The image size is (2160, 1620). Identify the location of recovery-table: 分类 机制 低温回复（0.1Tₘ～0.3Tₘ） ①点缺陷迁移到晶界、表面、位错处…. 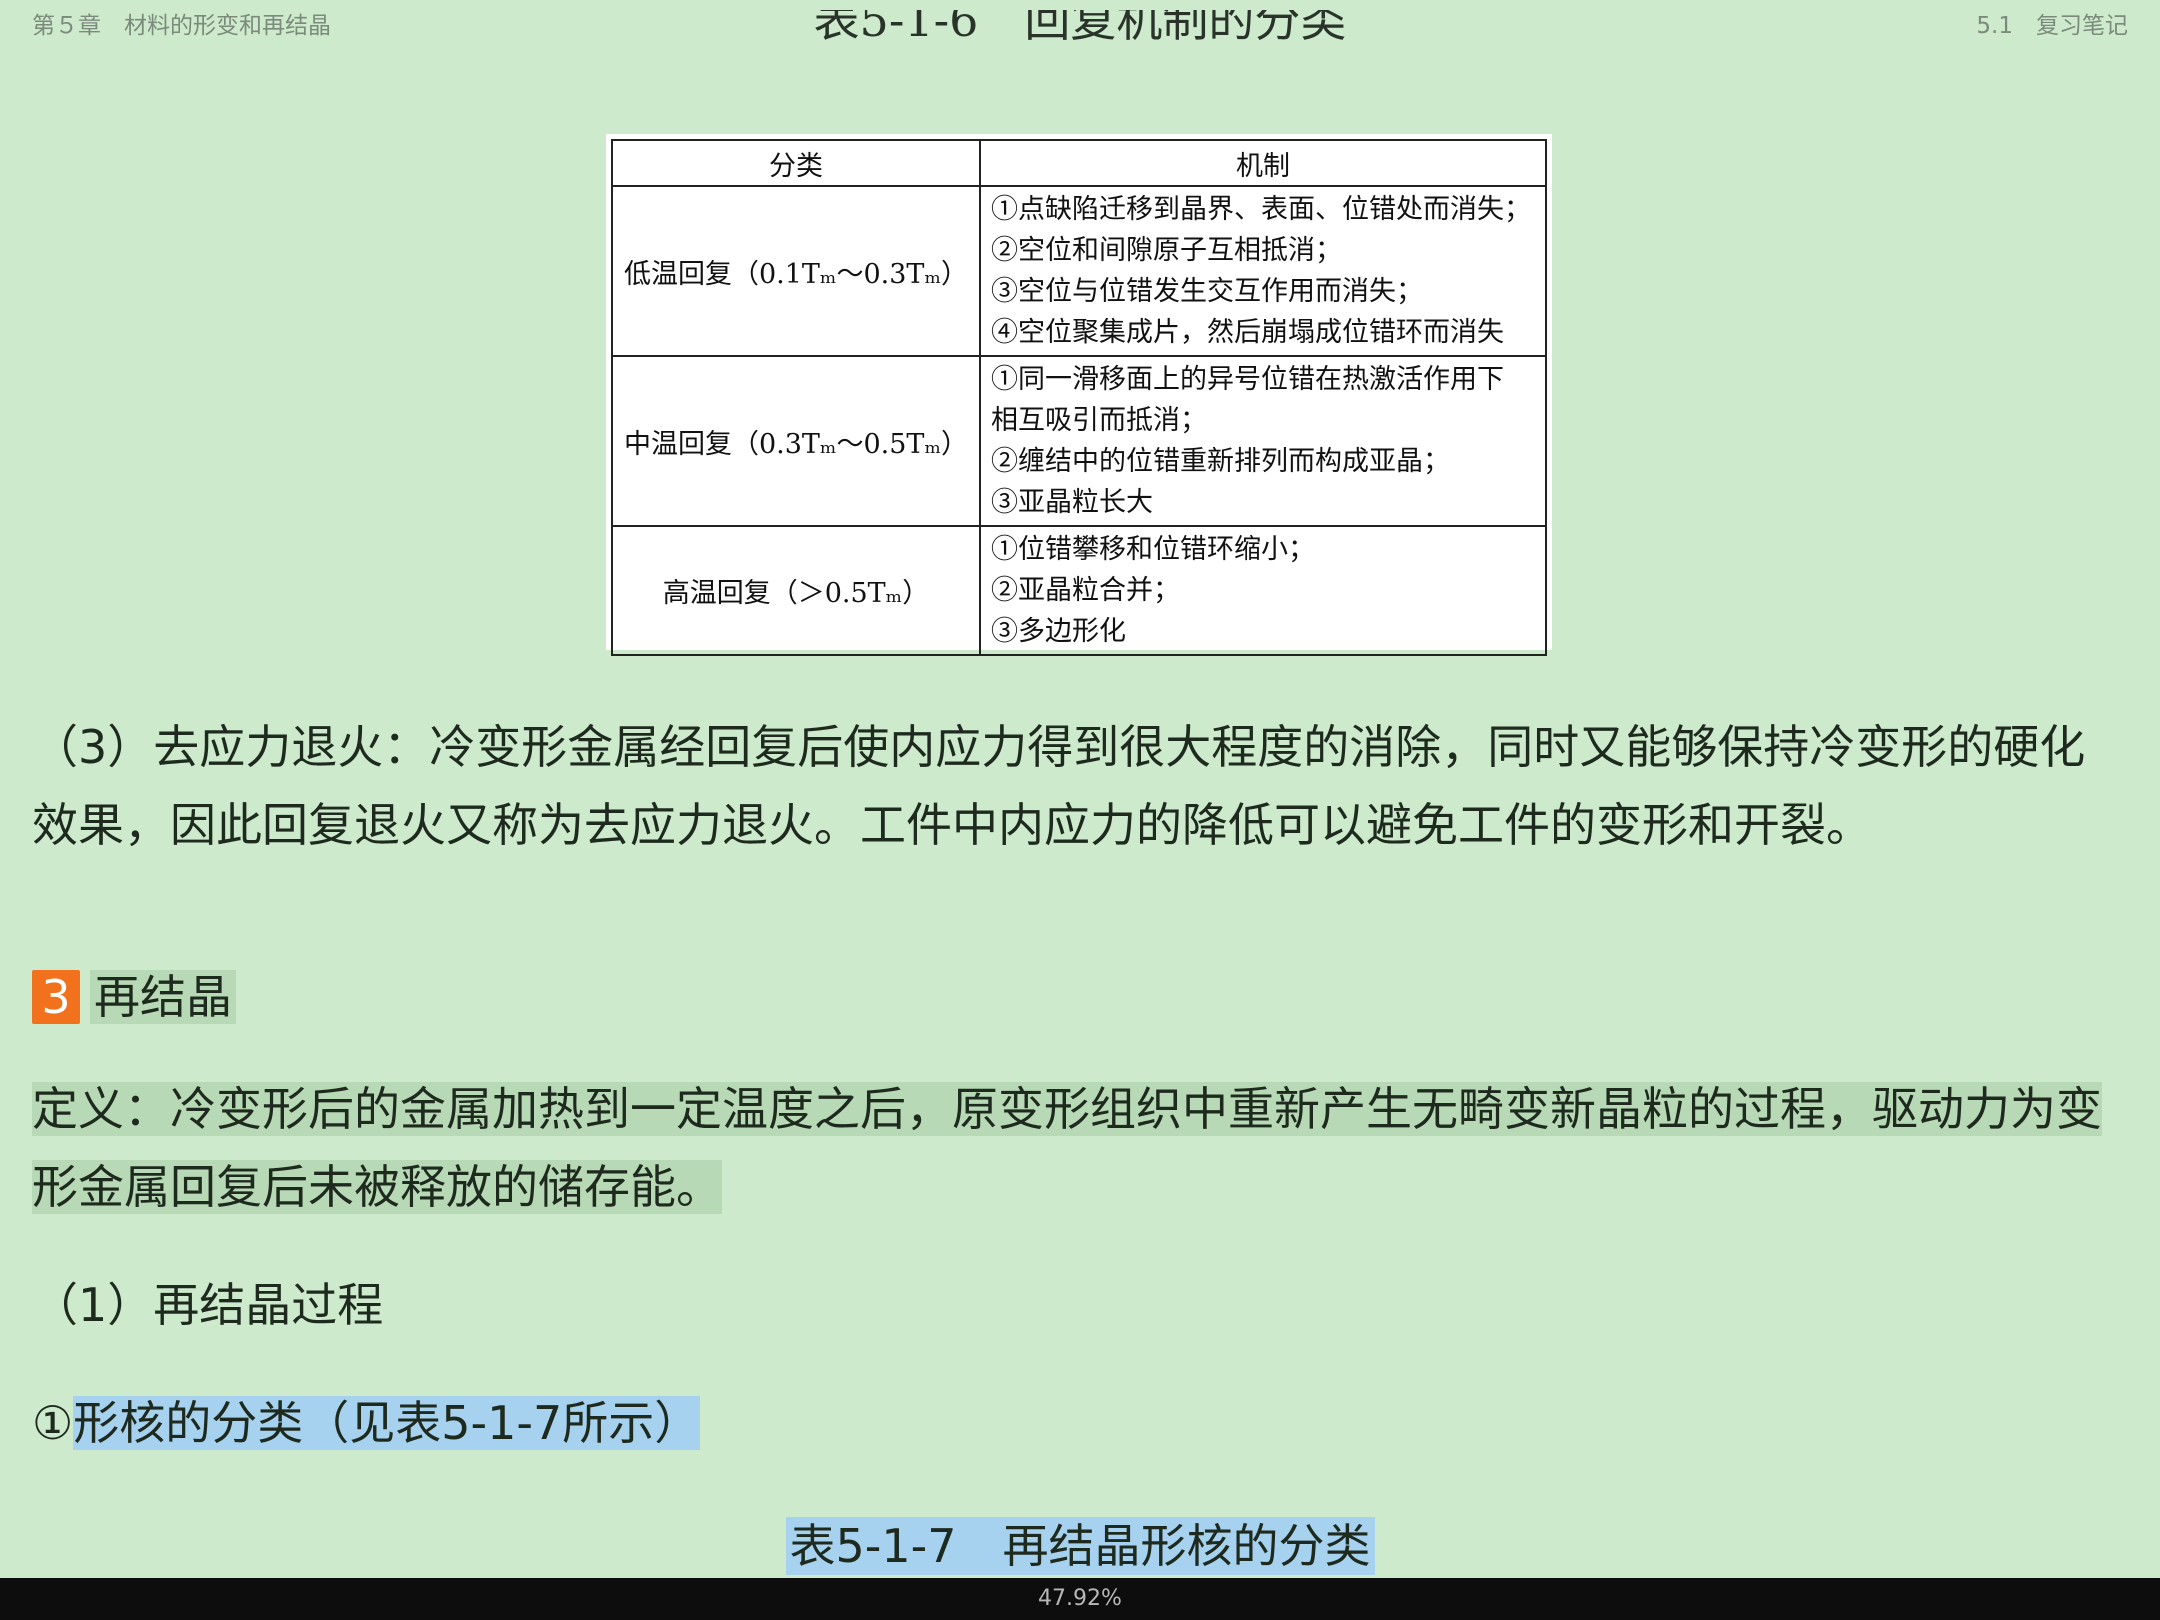
(1079, 397).